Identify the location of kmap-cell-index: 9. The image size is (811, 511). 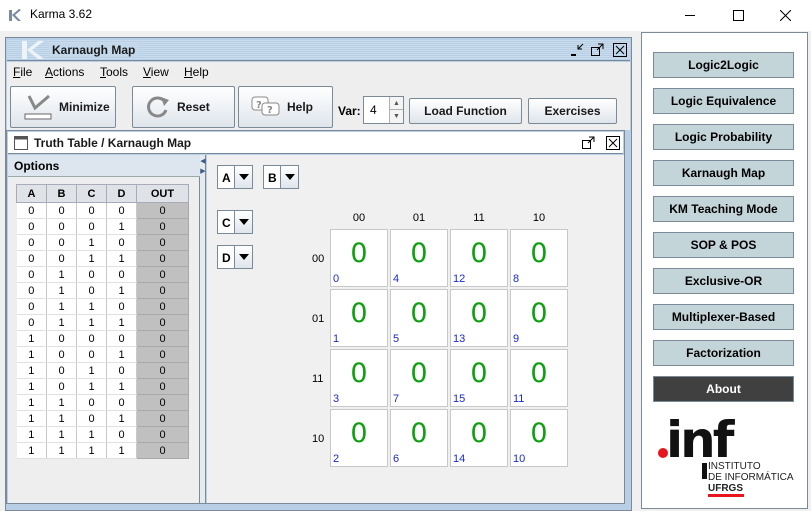
(516, 339).